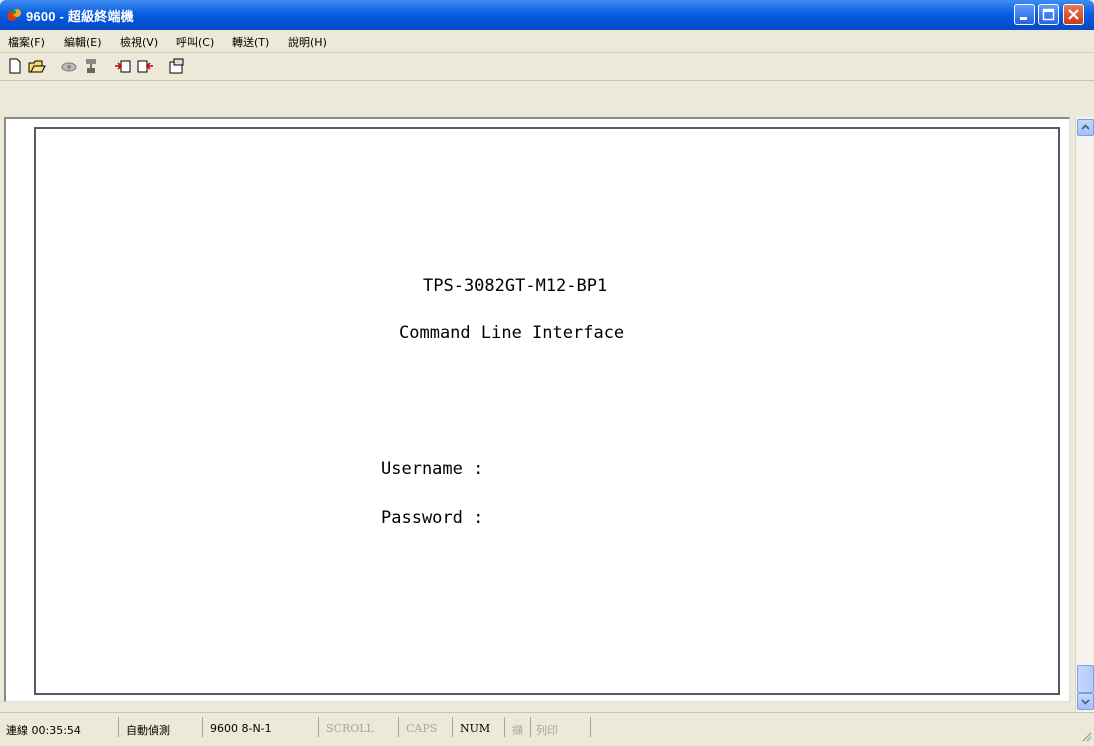 The image size is (1094, 746). I want to click on status-num: NUM, so click(475, 728).